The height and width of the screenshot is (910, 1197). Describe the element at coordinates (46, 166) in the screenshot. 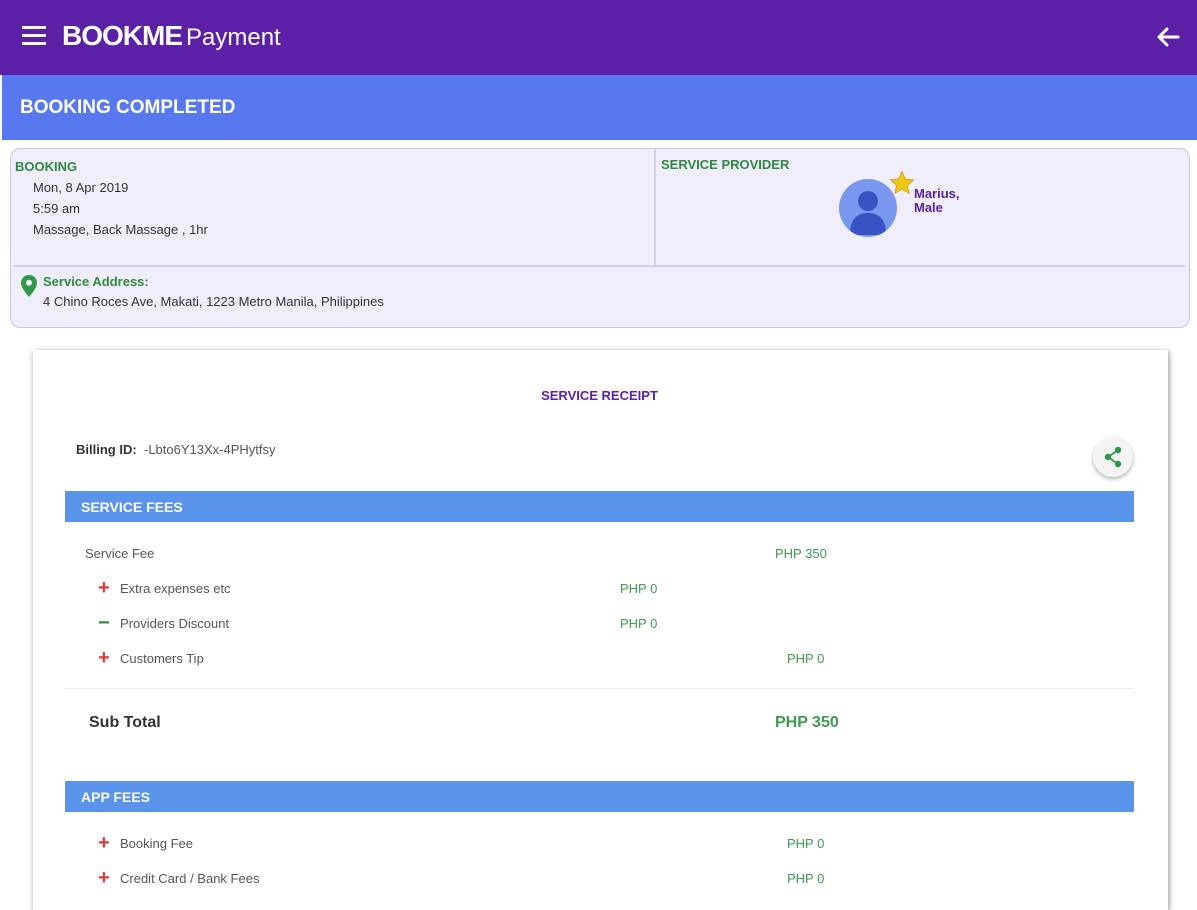

I see `booking-label: BOOKING` at that location.